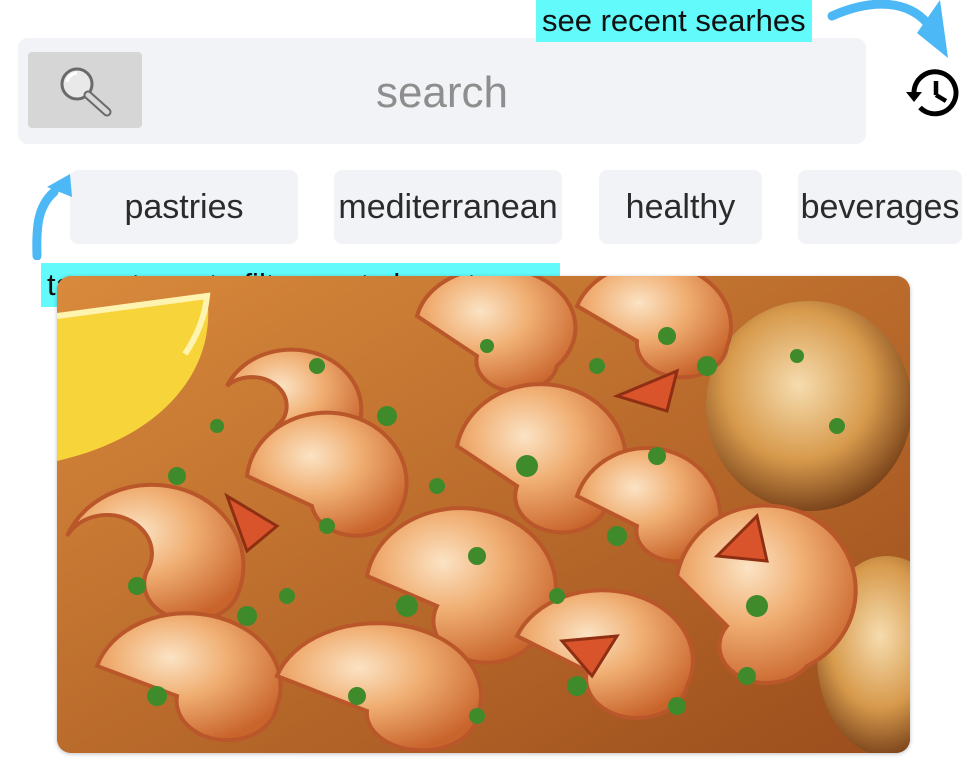  Describe the element at coordinates (880, 207) in the screenshot. I see `category-chip-beverages: beverages` at that location.